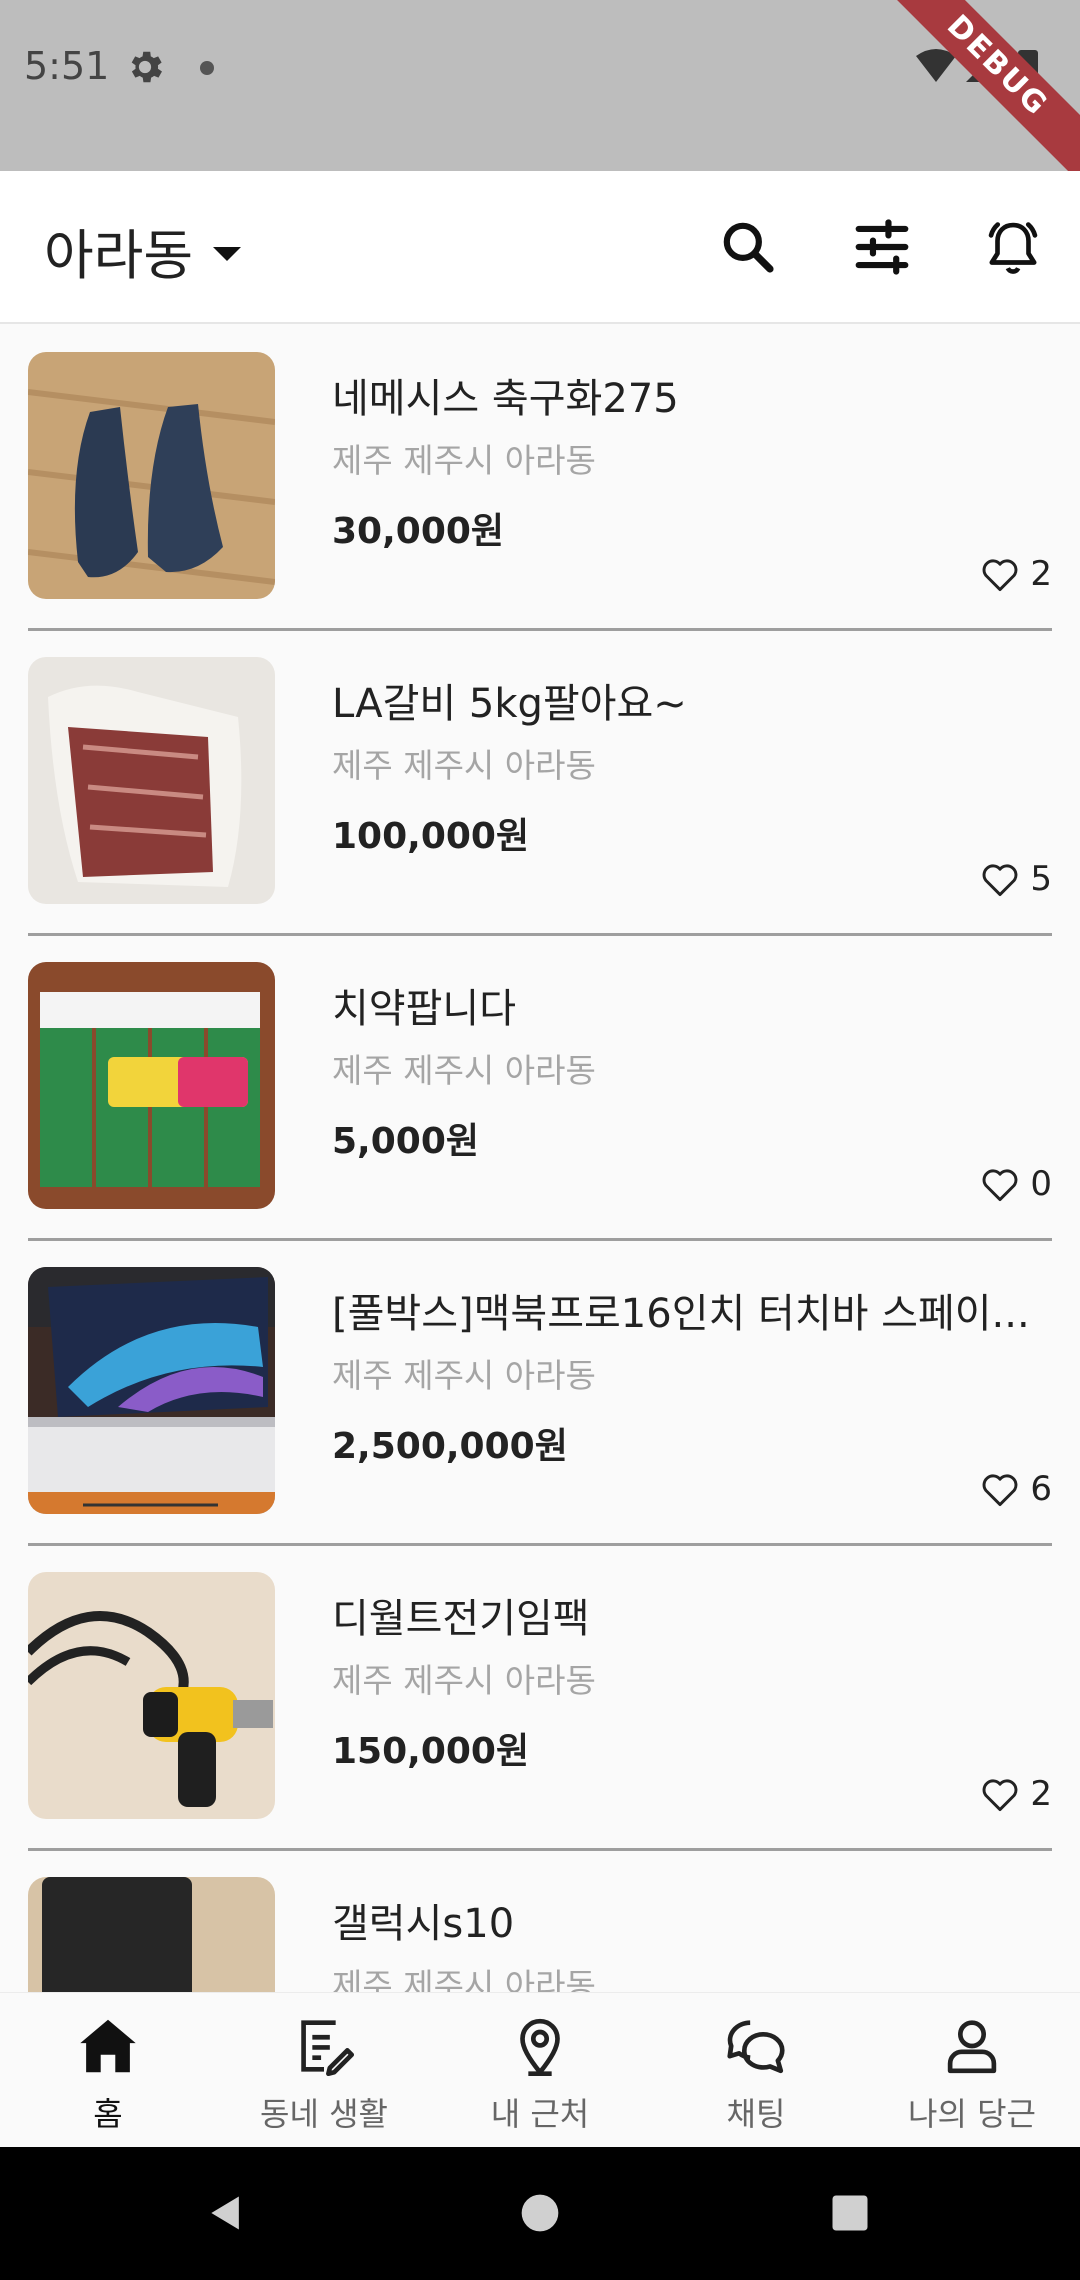 This screenshot has width=1080, height=2280. Describe the element at coordinates (540, 1921) in the screenshot. I see `listing-item: 갤럭시s10 제주 제주시 아라동` at that location.